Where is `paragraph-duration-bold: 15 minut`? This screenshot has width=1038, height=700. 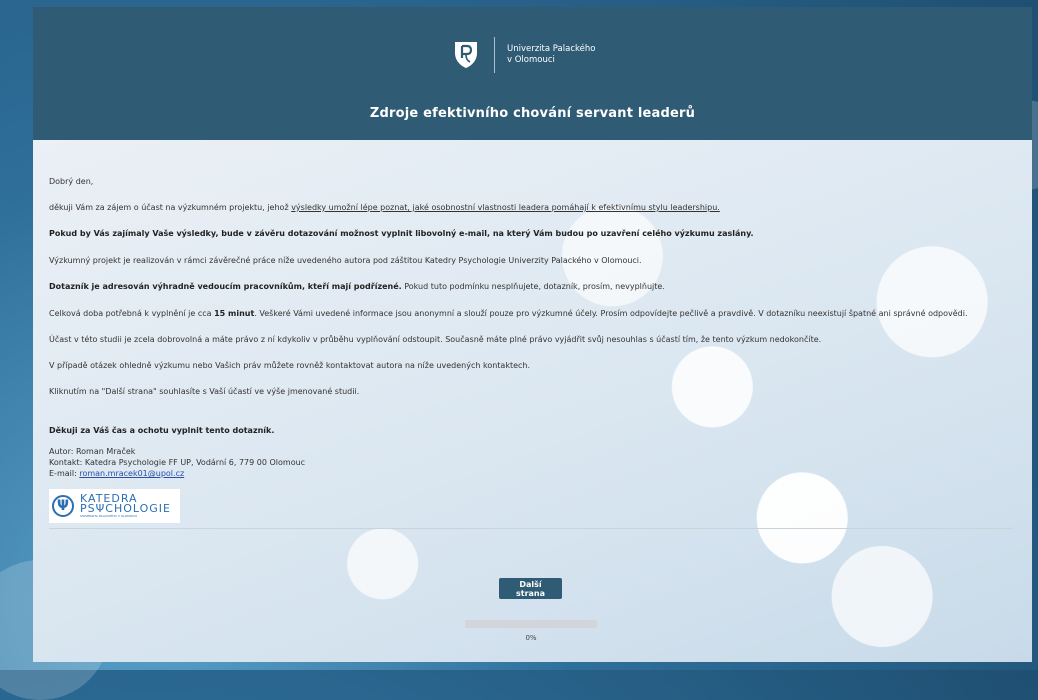
paragraph-duration-bold: 15 minut is located at coordinates (234, 313).